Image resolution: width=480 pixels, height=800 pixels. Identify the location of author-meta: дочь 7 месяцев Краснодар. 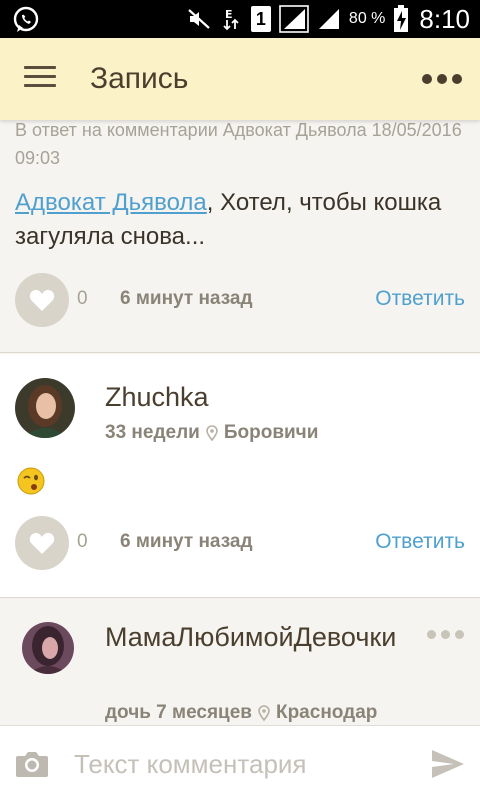
(241, 713).